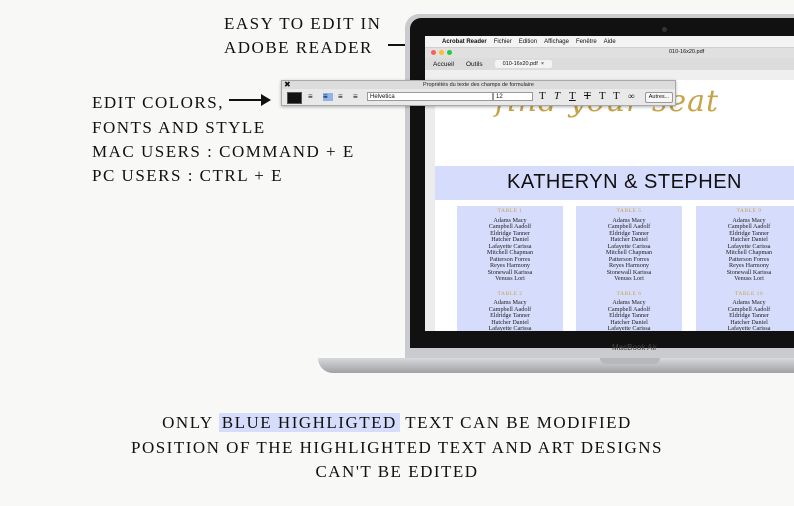 Image resolution: width=794 pixels, height=506 pixels. What do you see at coordinates (474, 64) in the screenshot?
I see `tab-outils: Outils` at bounding box center [474, 64].